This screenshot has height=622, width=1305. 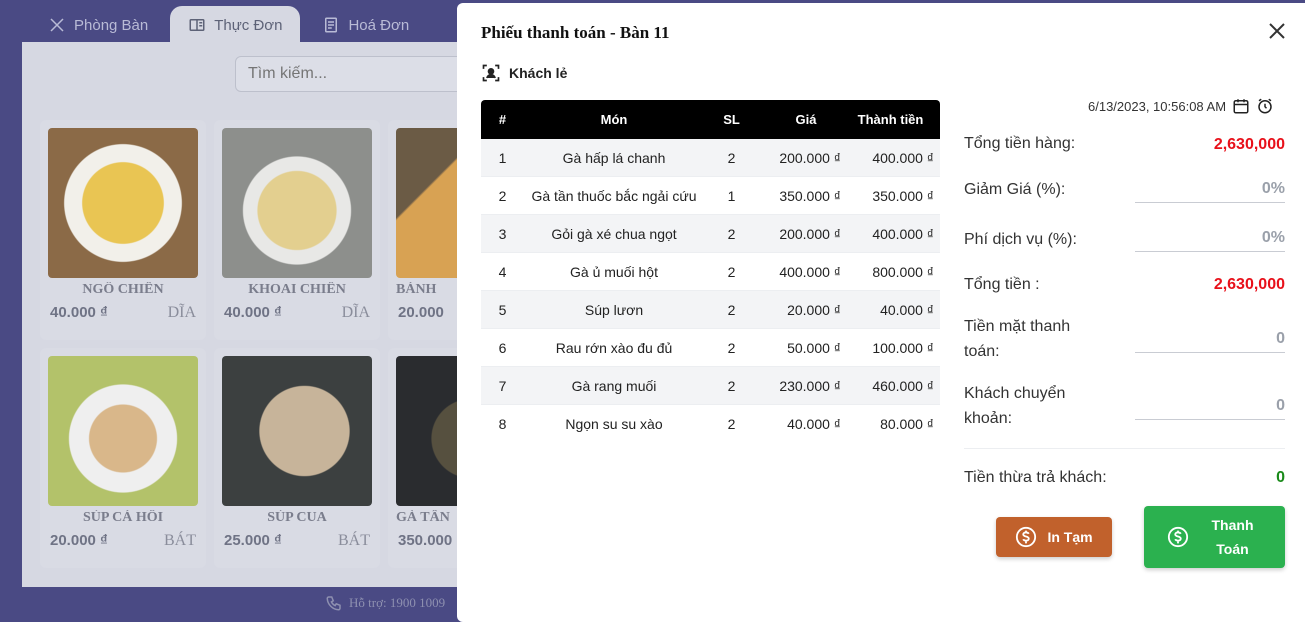 I want to click on pay-label-line2: Toán, so click(x=1232, y=549).